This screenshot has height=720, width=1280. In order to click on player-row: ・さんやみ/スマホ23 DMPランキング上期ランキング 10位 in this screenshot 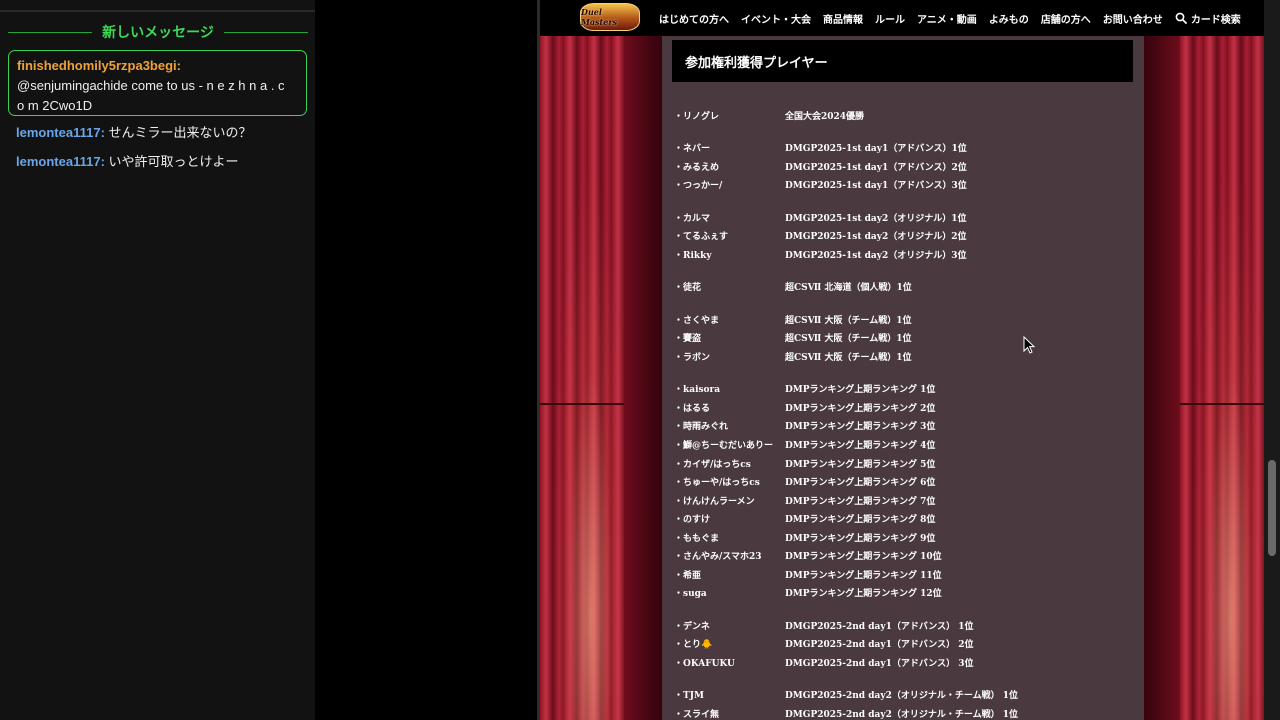, I will do `click(904, 557)`.